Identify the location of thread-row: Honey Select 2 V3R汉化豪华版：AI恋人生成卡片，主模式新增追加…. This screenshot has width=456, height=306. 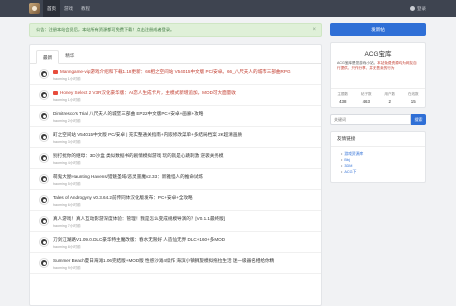
(175, 95).